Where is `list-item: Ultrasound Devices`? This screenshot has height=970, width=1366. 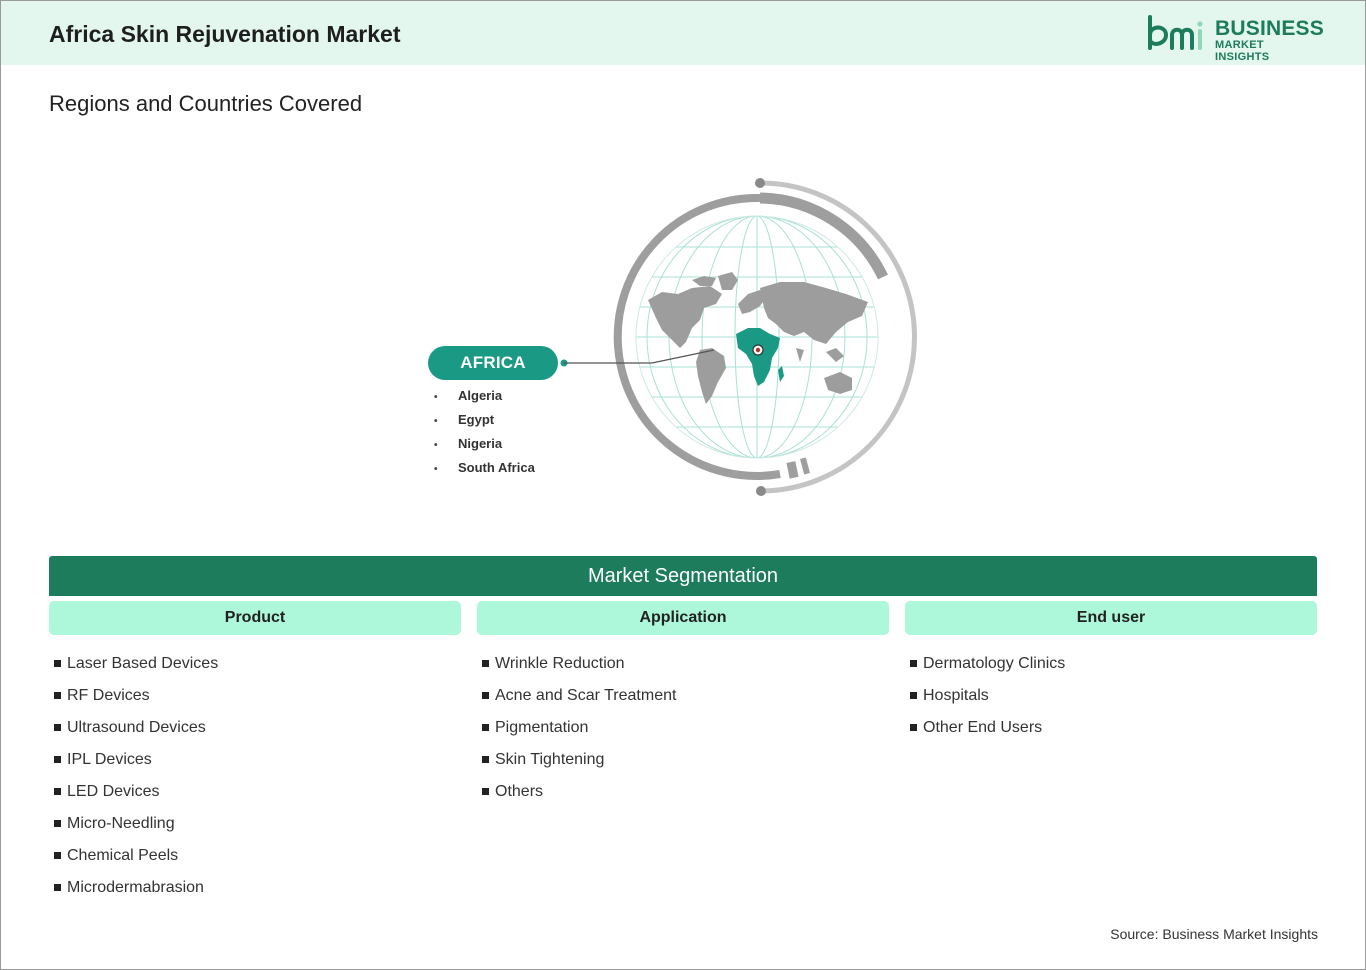 list-item: Ultrasound Devices is located at coordinates (136, 732).